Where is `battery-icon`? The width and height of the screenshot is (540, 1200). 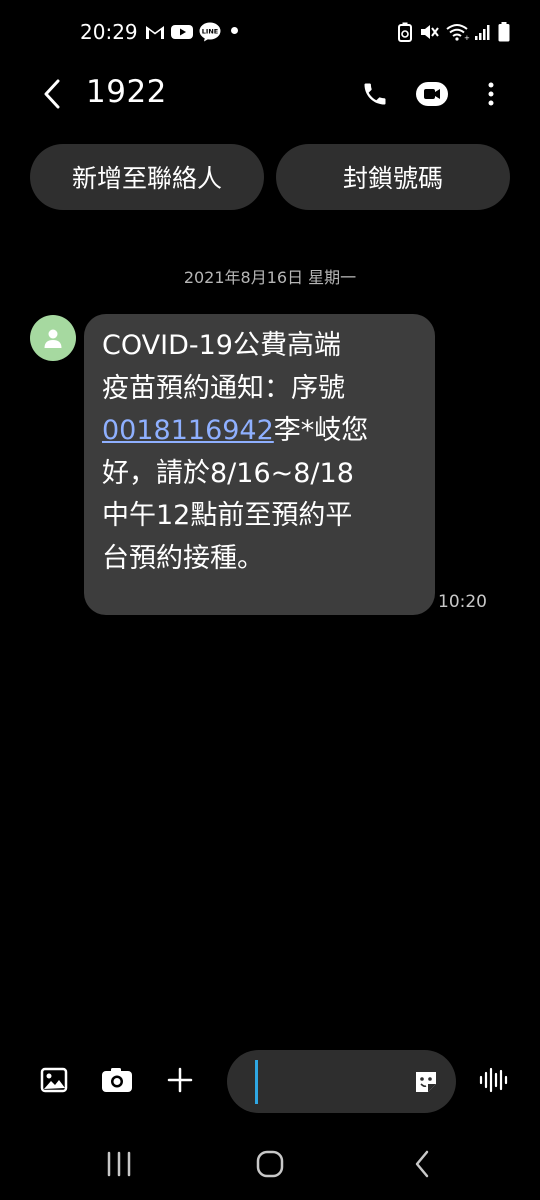
battery-icon is located at coordinates (504, 32).